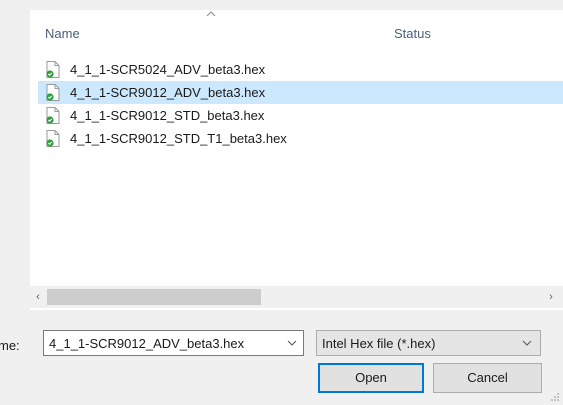 The image size is (563, 405). What do you see at coordinates (168, 69) in the screenshot?
I see `file-name: 4_1_1-SCR5024_ADV_beta3.hex` at bounding box center [168, 69].